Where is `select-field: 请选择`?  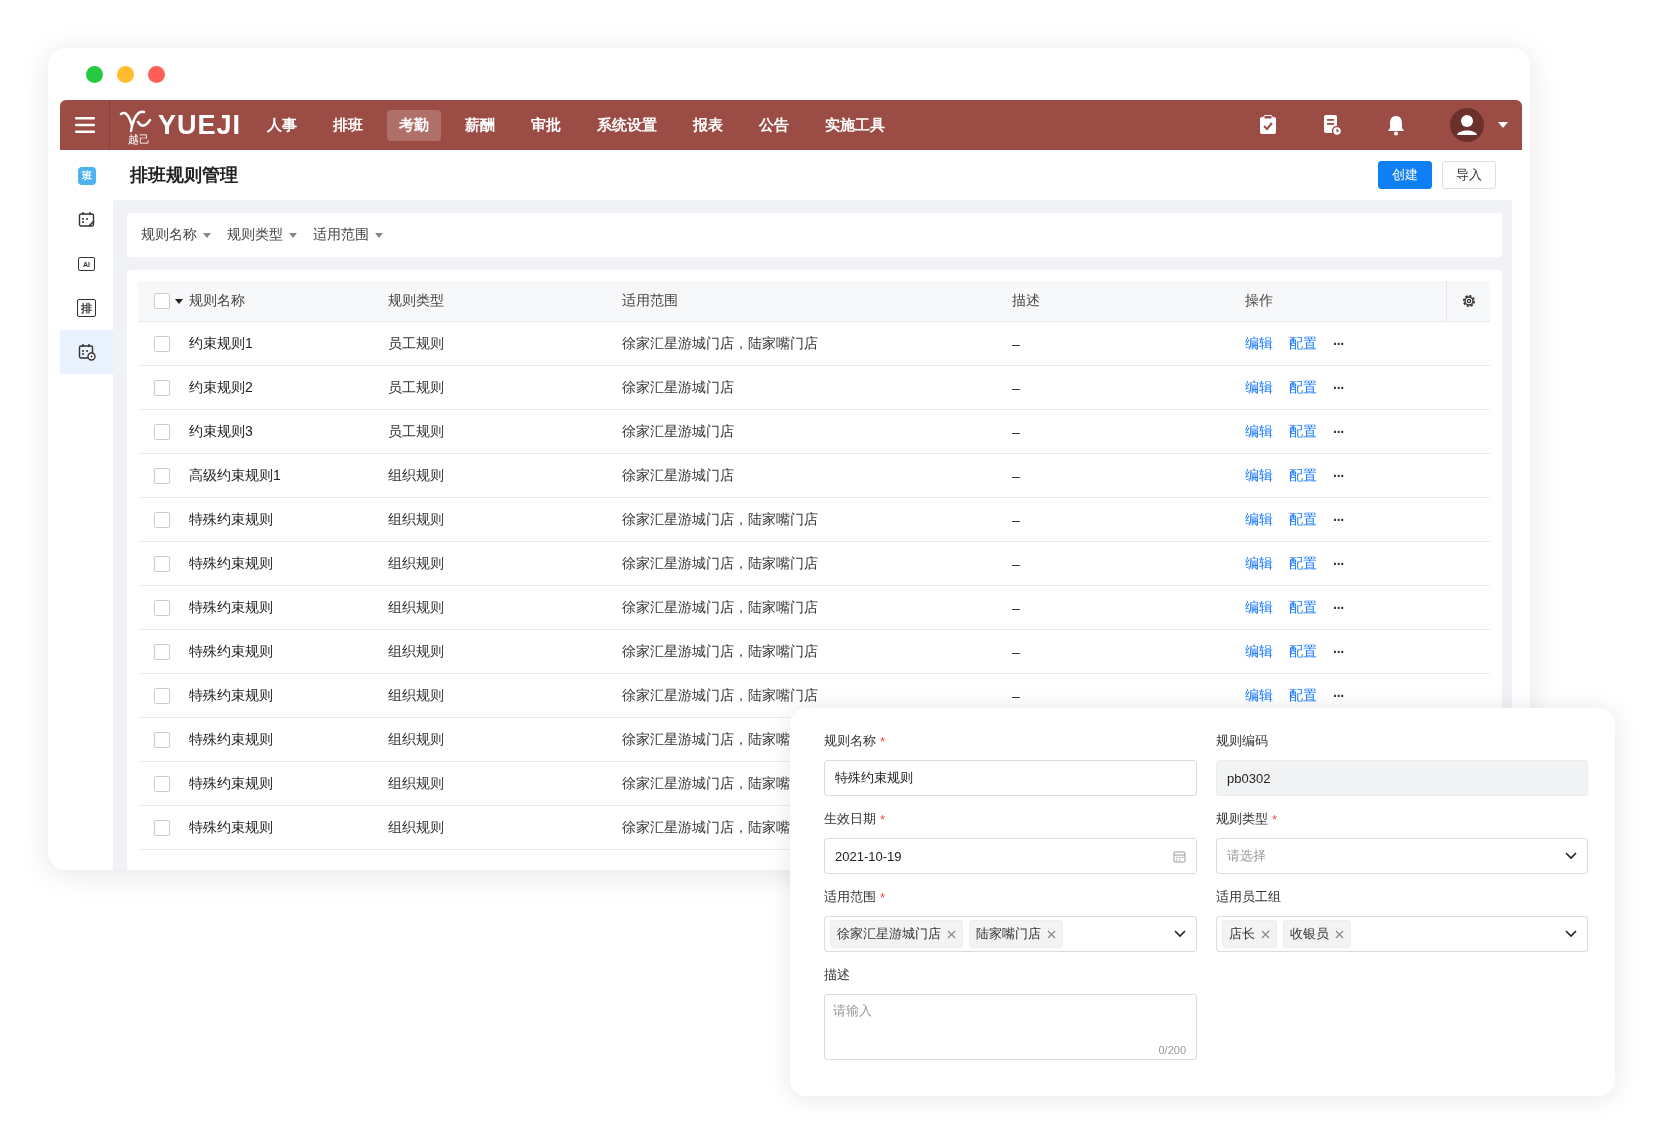
select-field: 请选择 is located at coordinates (1402, 856).